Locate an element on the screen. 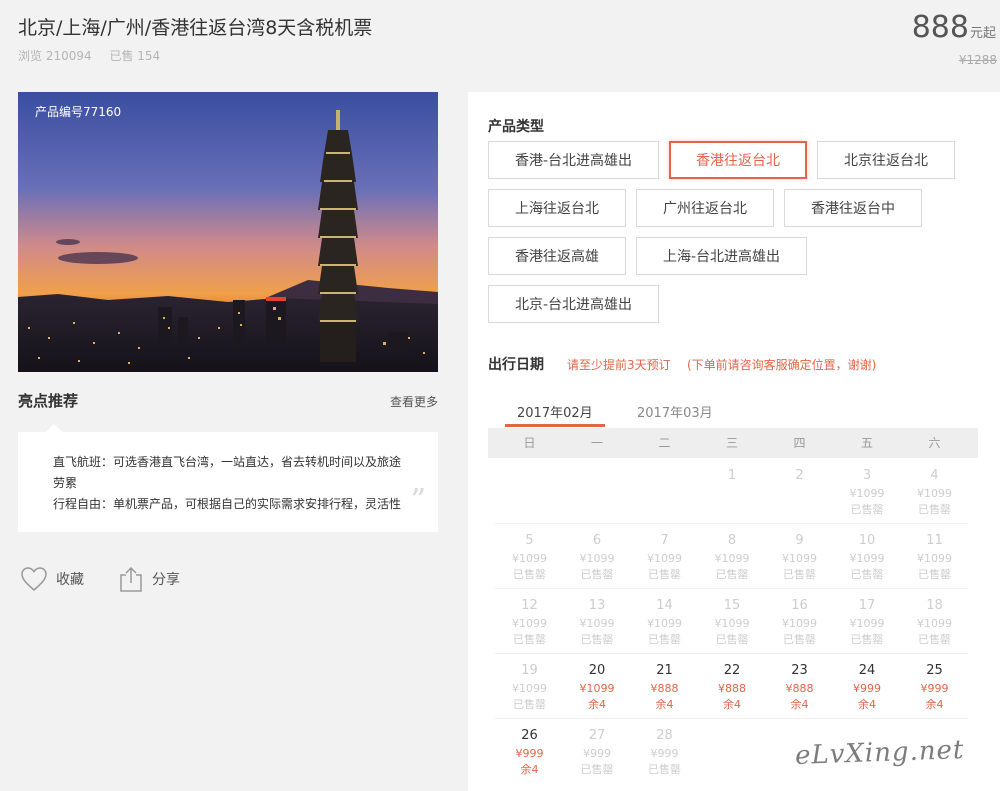  calendar-day-cell: 25 ¥999 余4 is located at coordinates (934, 687).